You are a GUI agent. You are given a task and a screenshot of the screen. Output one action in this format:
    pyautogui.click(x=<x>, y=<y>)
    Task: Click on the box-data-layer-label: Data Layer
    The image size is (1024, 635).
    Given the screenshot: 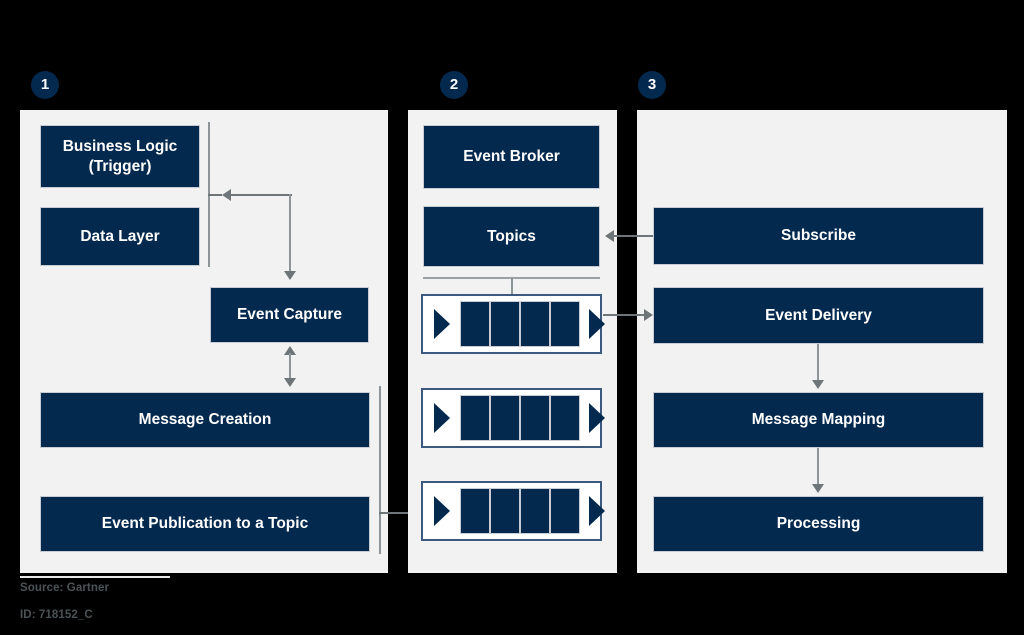 What is the action you would take?
    pyautogui.click(x=120, y=236)
    